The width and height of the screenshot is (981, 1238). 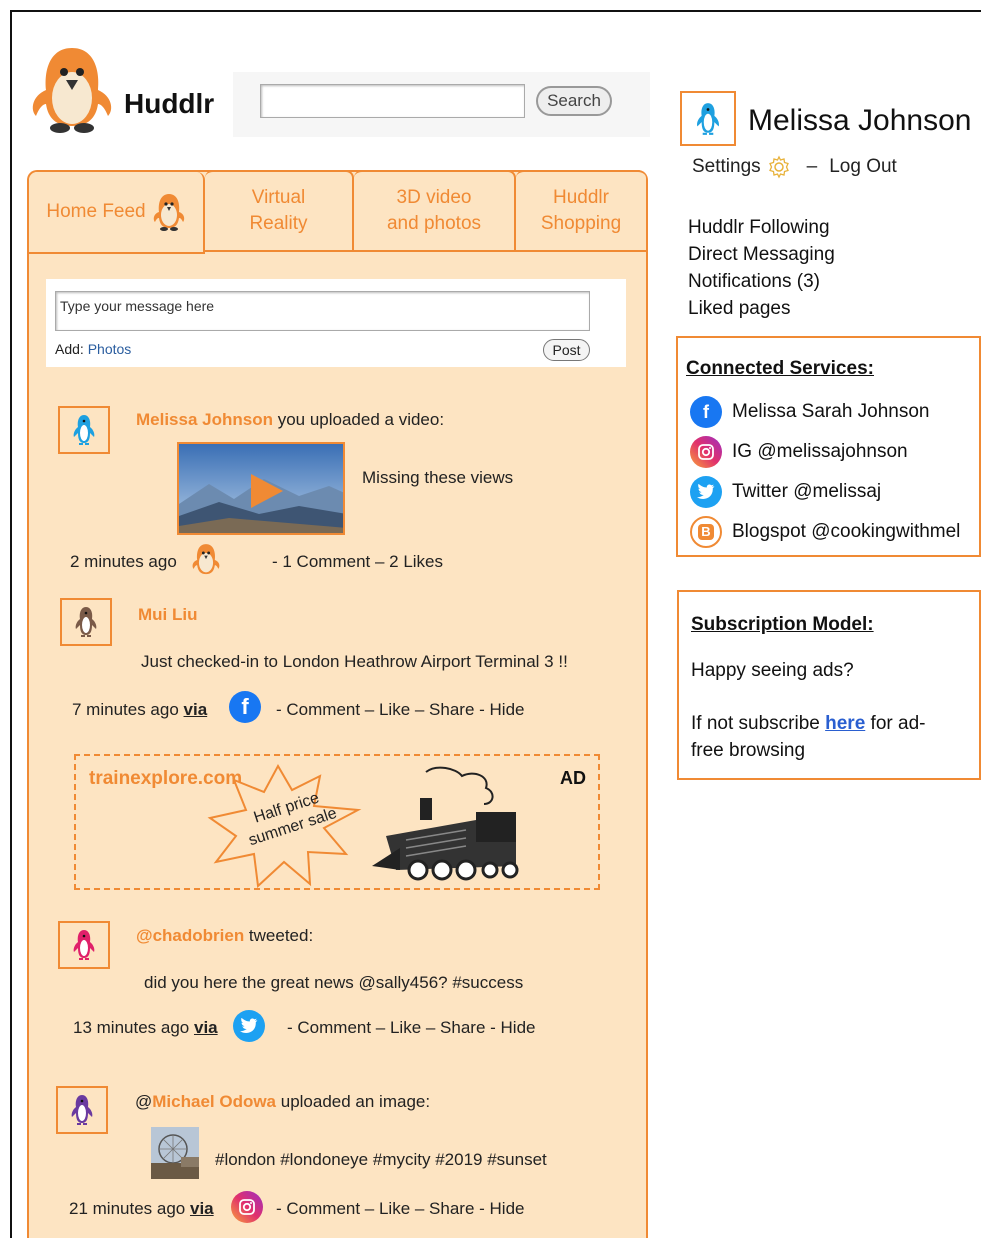 What do you see at coordinates (495, 11) in the screenshot?
I see `frame-top-border` at bounding box center [495, 11].